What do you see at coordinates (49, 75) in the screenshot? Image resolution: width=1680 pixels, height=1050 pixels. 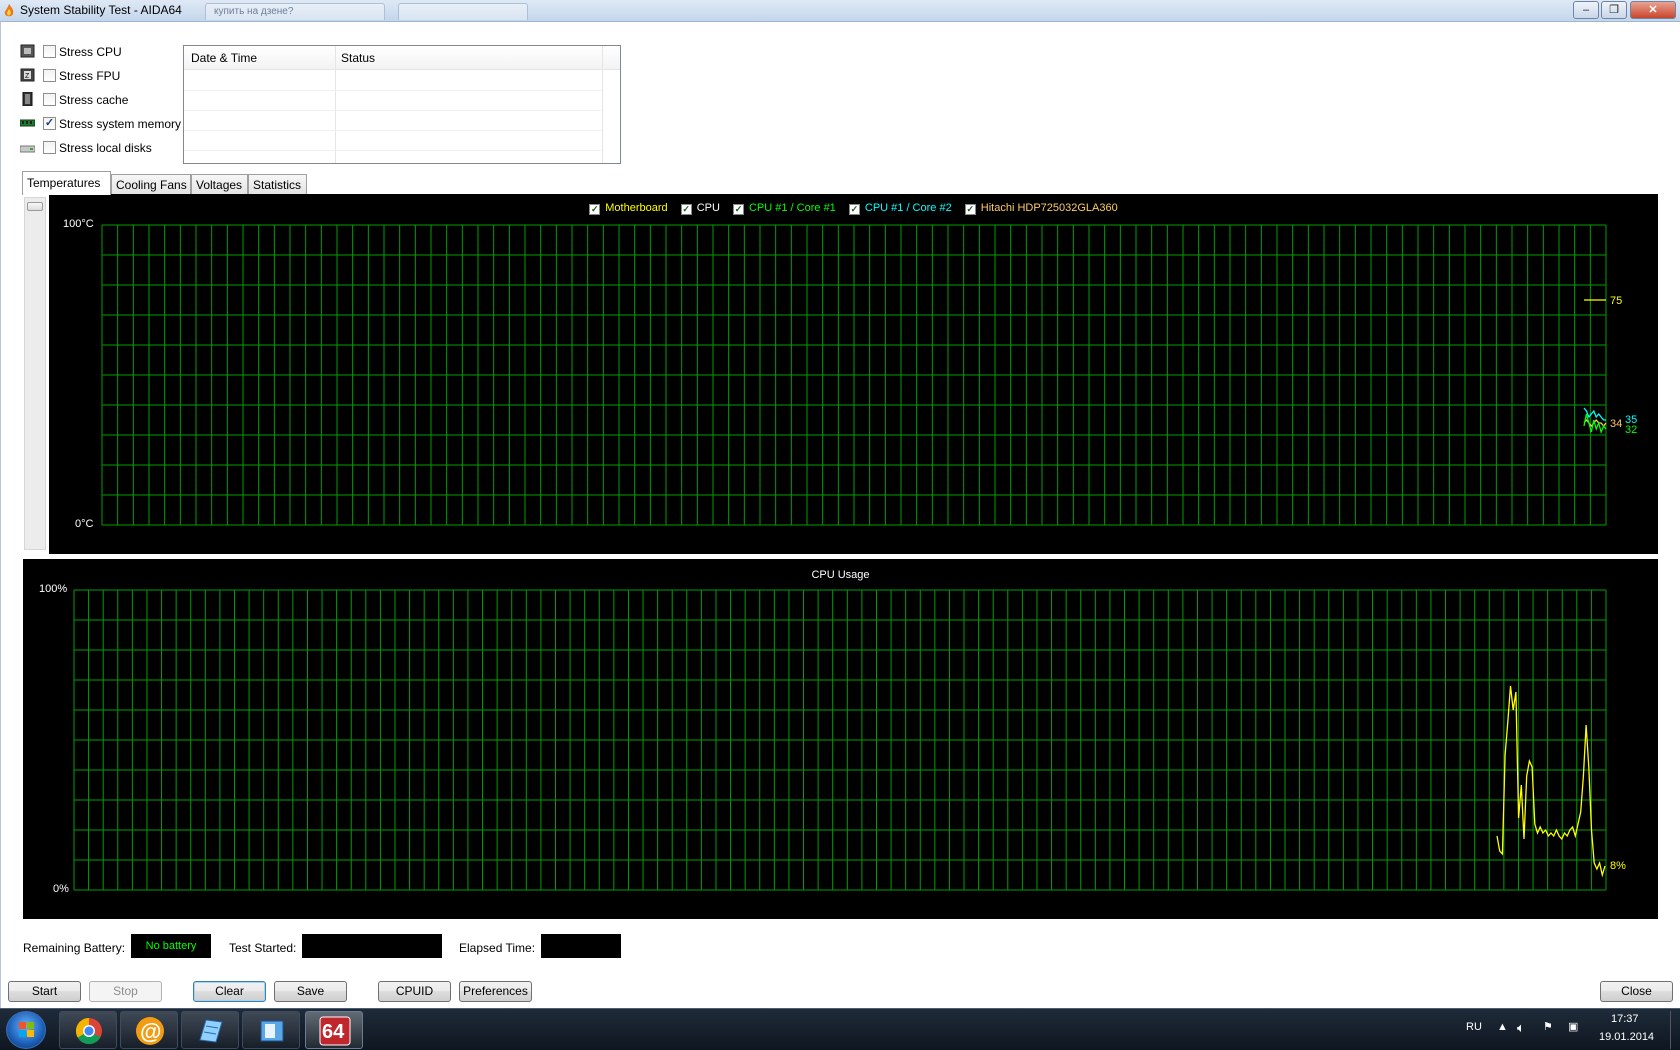 I see `stress-fpu-checkbox` at bounding box center [49, 75].